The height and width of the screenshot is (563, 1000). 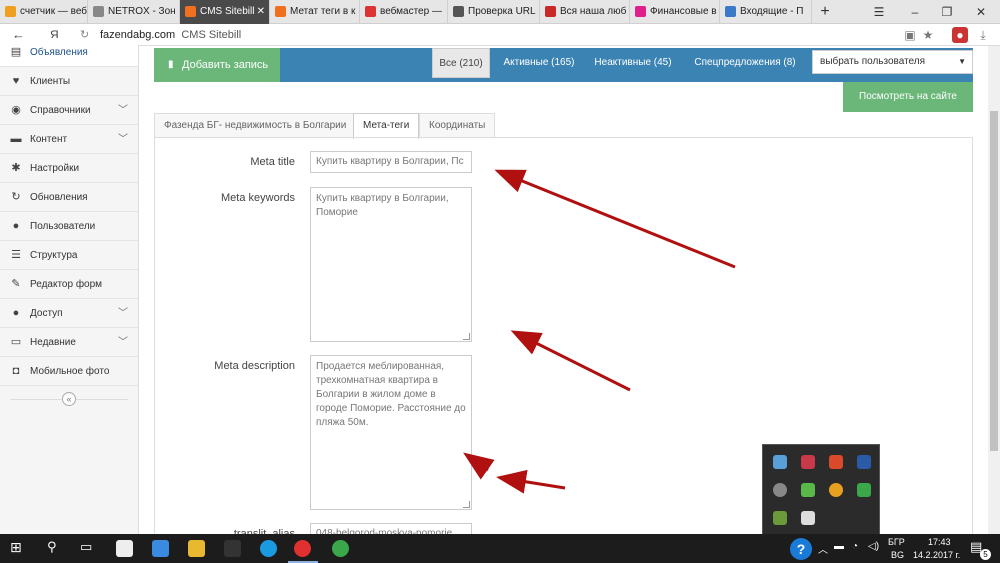 I want to click on sidebar-item-users: ● Пользователи, so click(x=69, y=226).